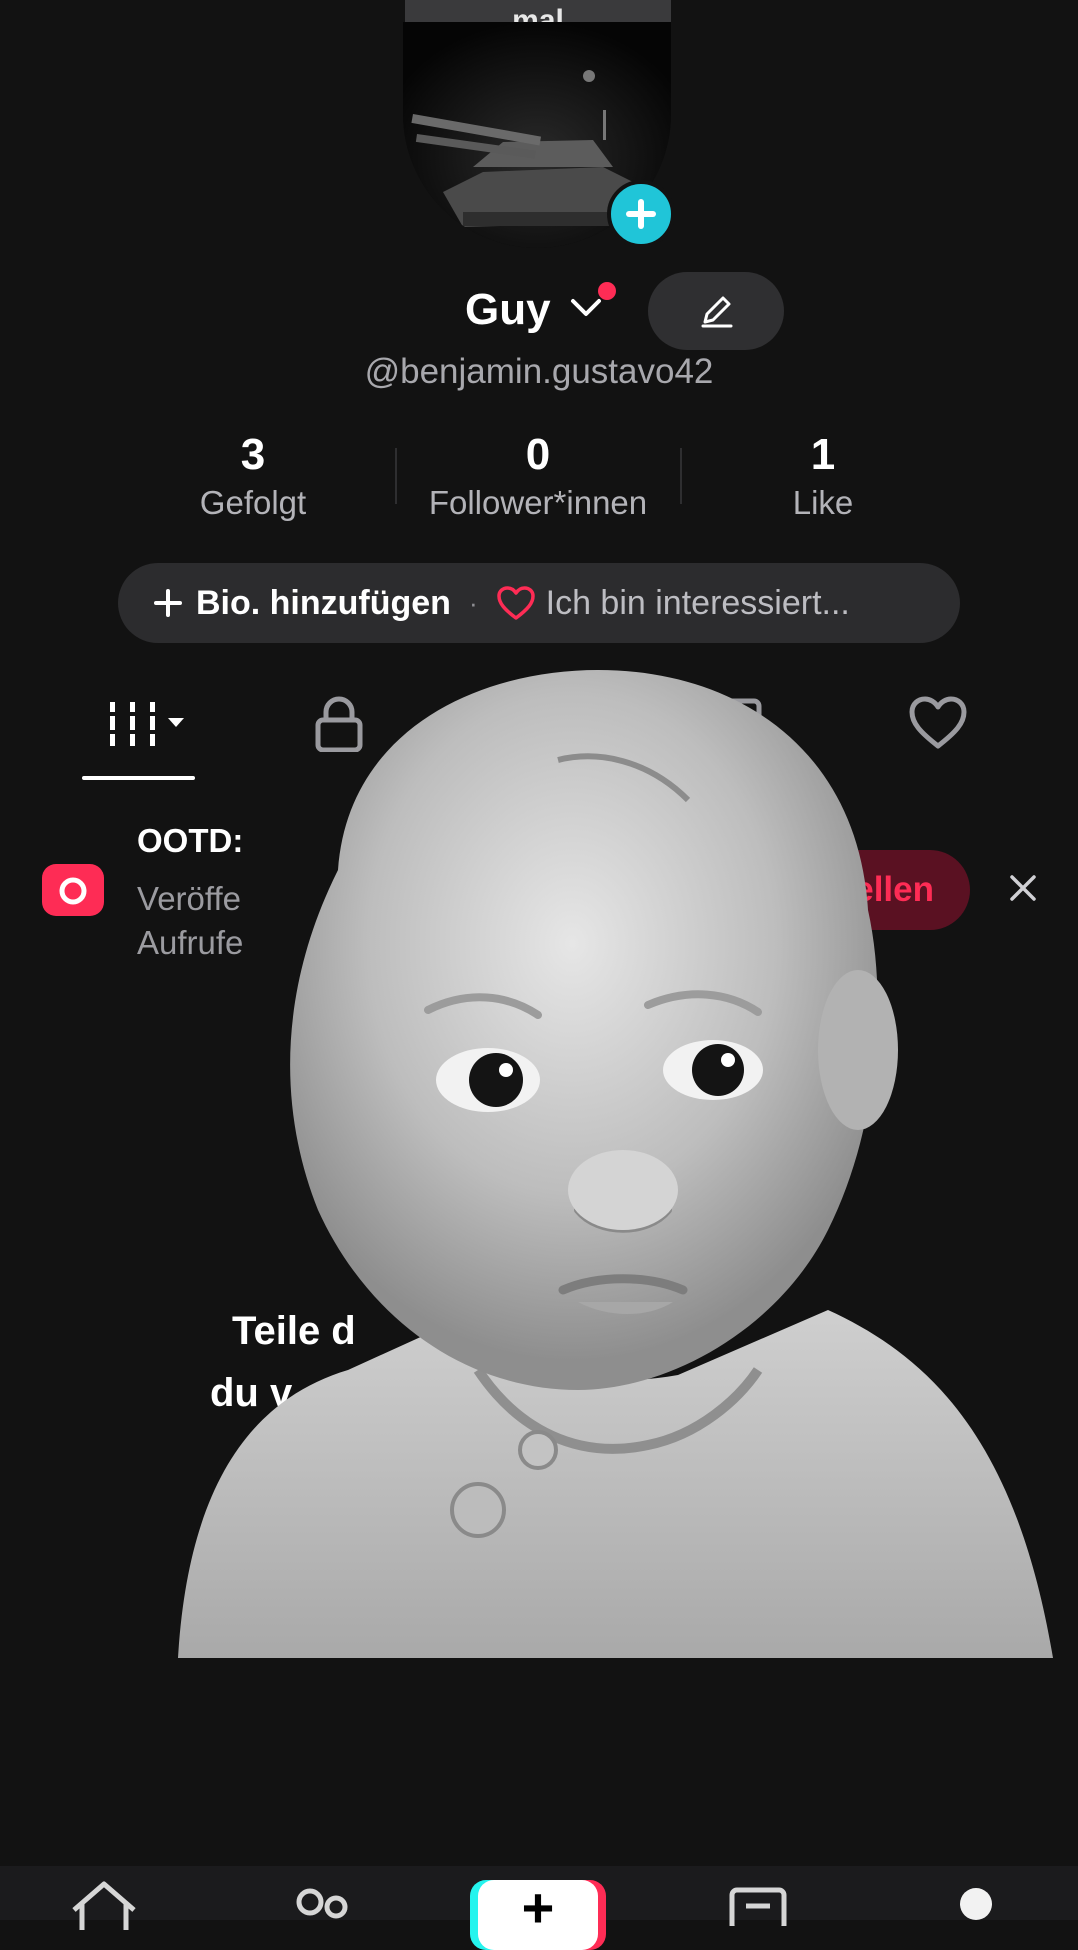  I want to click on pencil-icon, so click(717, 312).